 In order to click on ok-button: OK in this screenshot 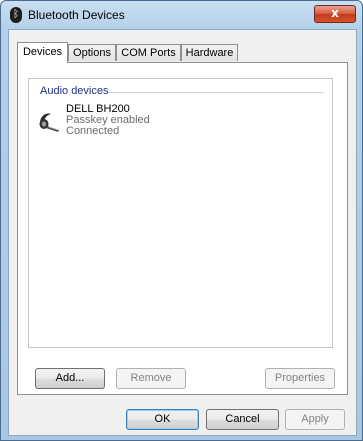, I will do `click(162, 419)`.